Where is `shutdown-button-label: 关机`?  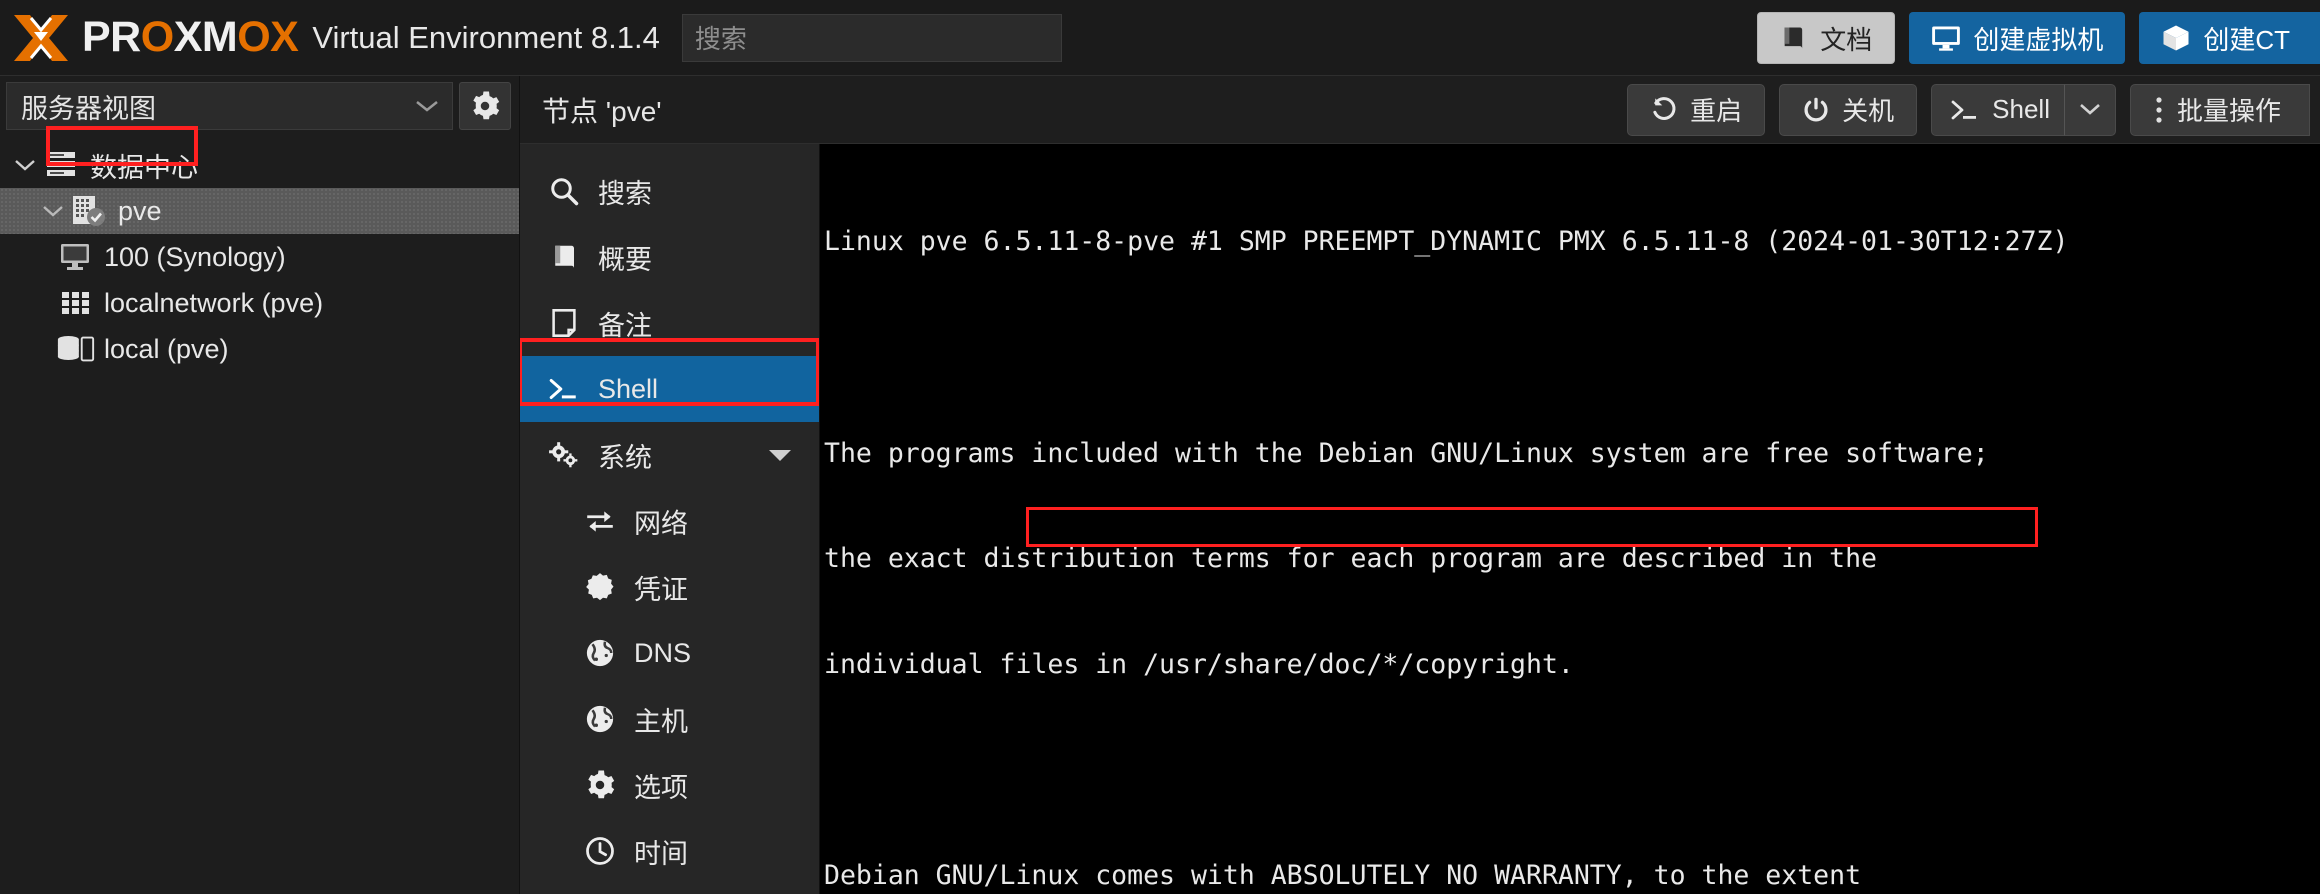 shutdown-button-label: 关机 is located at coordinates (1868, 111).